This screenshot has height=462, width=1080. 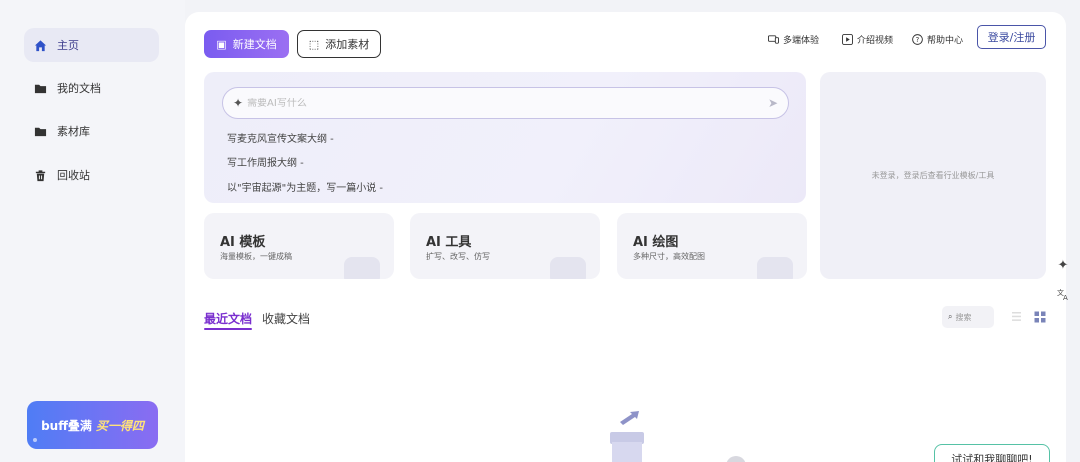 I want to click on tab-recent-docs: 最近文档, so click(x=228, y=320).